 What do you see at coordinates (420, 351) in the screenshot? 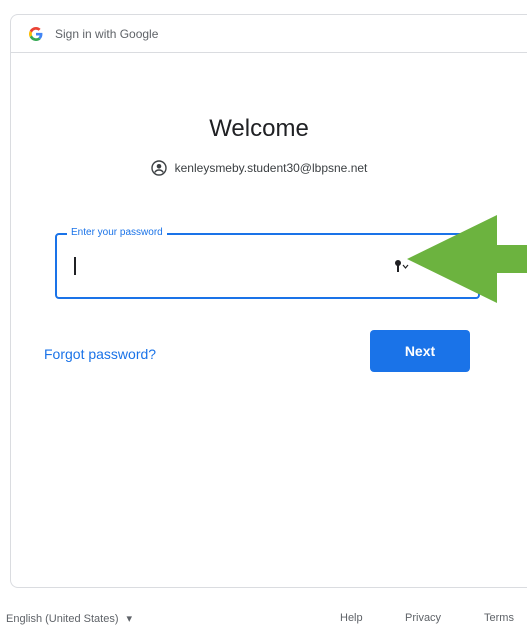
I see `next-button: Next` at bounding box center [420, 351].